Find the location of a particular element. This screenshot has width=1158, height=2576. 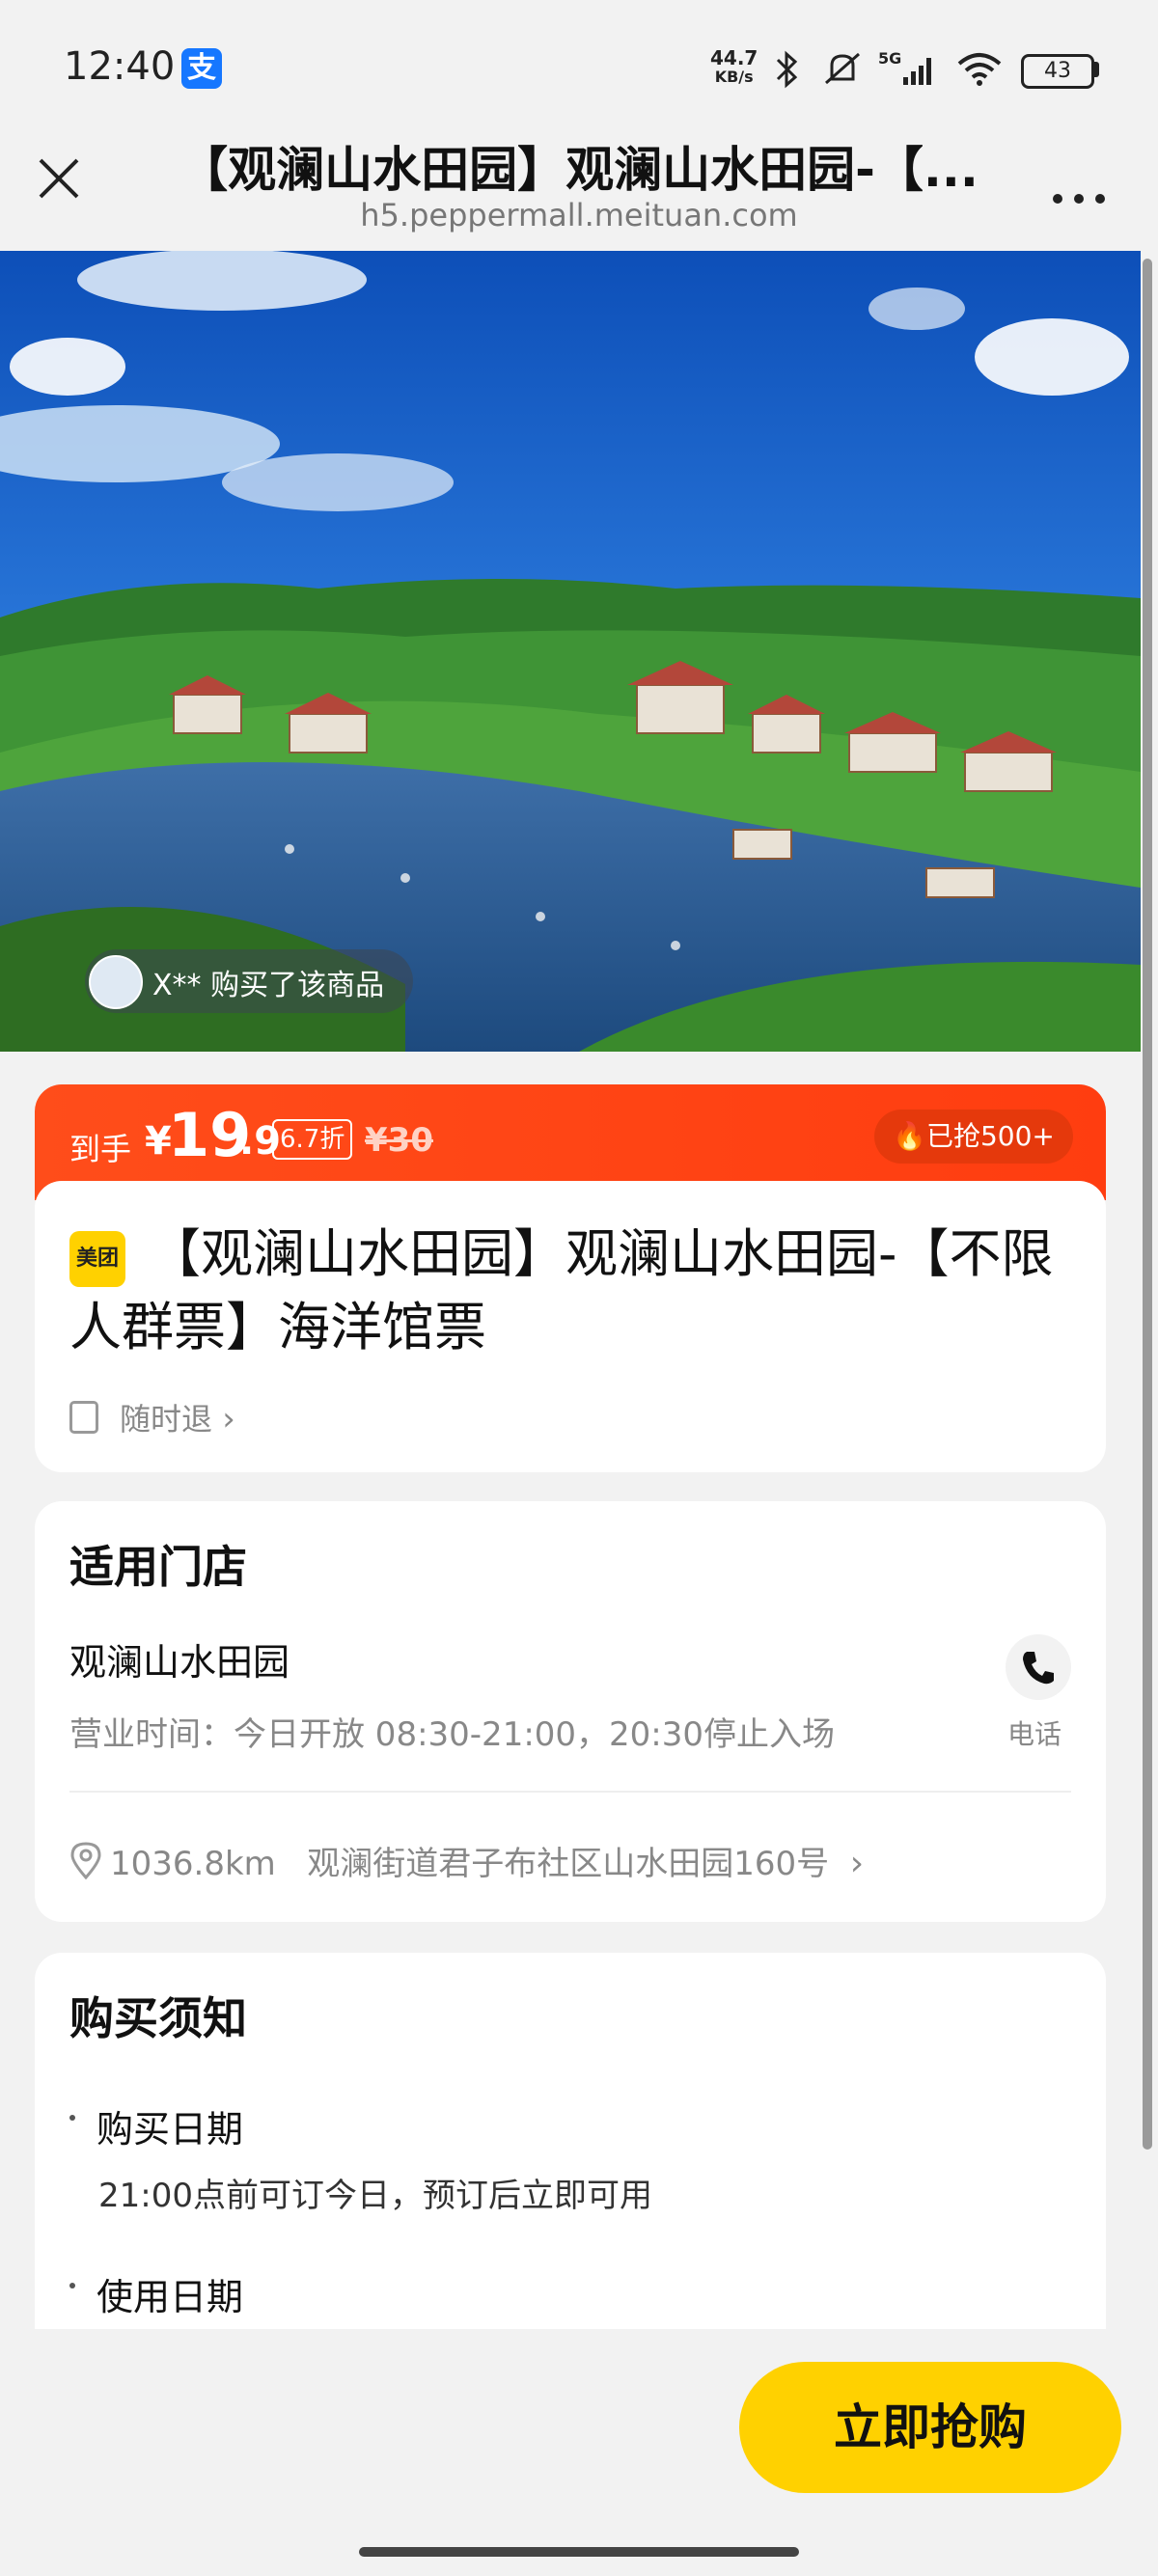

network-type: 5G is located at coordinates (889, 59).